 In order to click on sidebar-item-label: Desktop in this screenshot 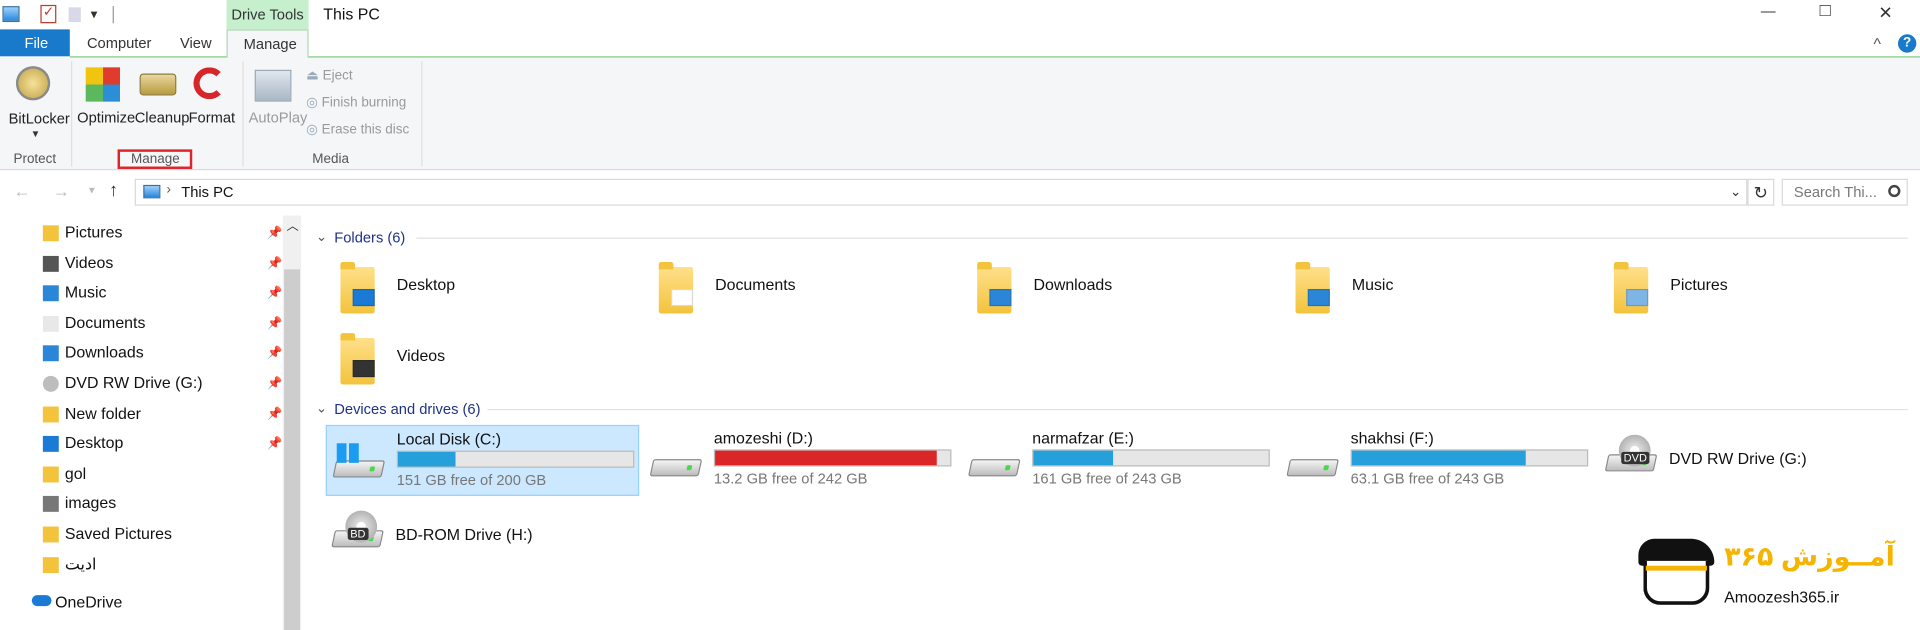, I will do `click(94, 443)`.